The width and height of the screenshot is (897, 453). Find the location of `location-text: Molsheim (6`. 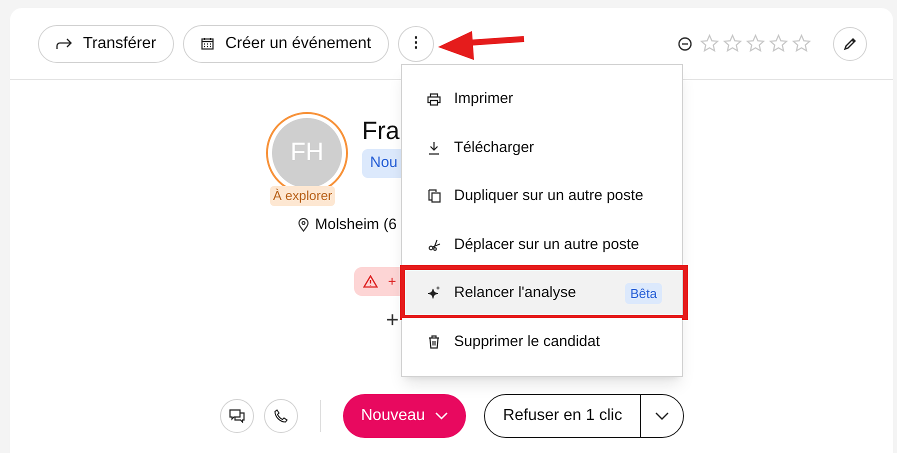

location-text: Molsheim (6 is located at coordinates (356, 225).